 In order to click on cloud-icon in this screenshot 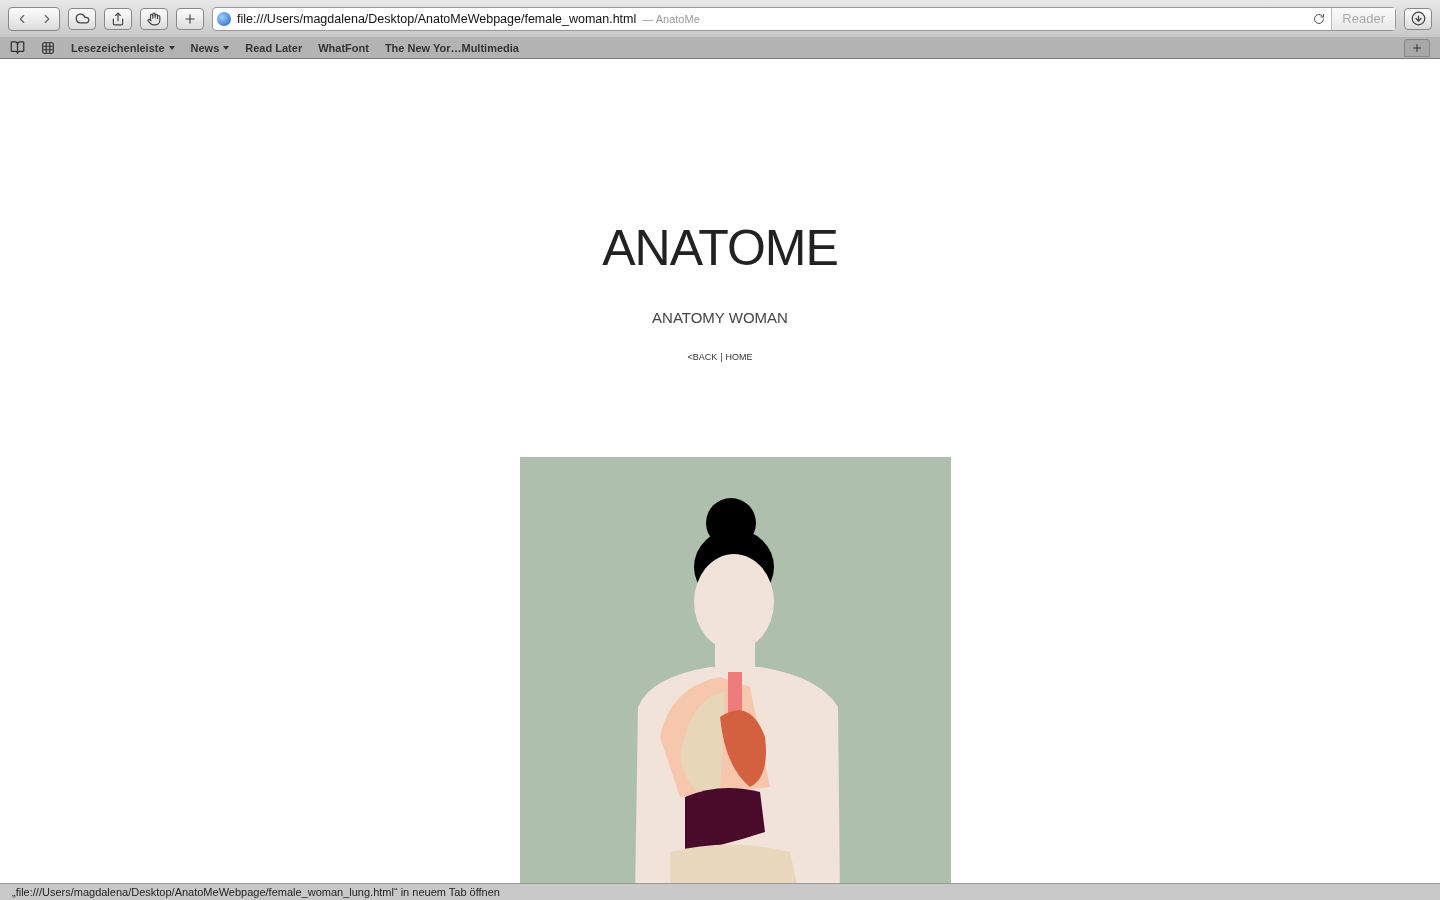, I will do `click(82, 18)`.